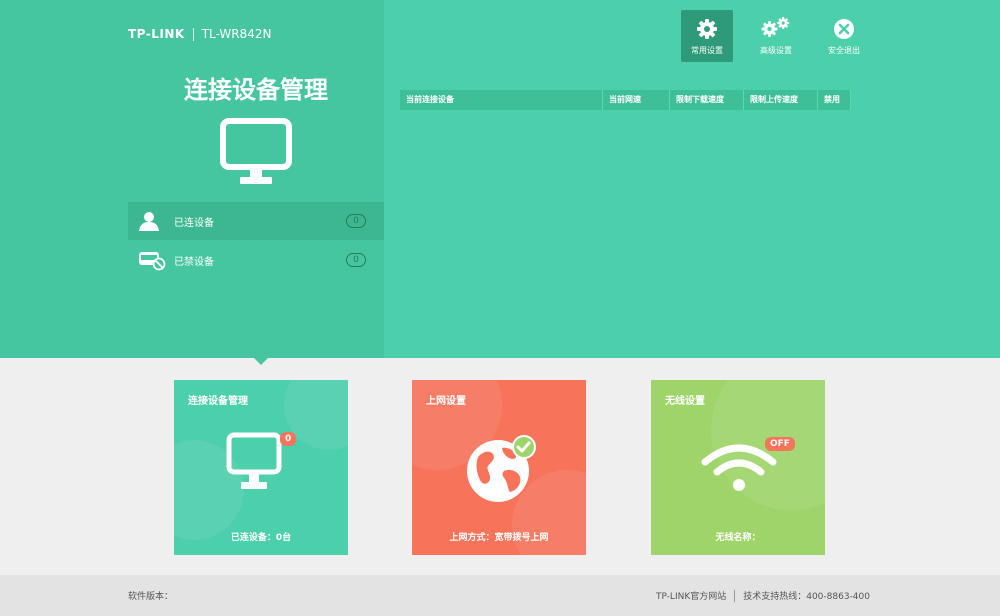 The image size is (1000, 616). I want to click on column-header: 限制下载速度, so click(707, 100).